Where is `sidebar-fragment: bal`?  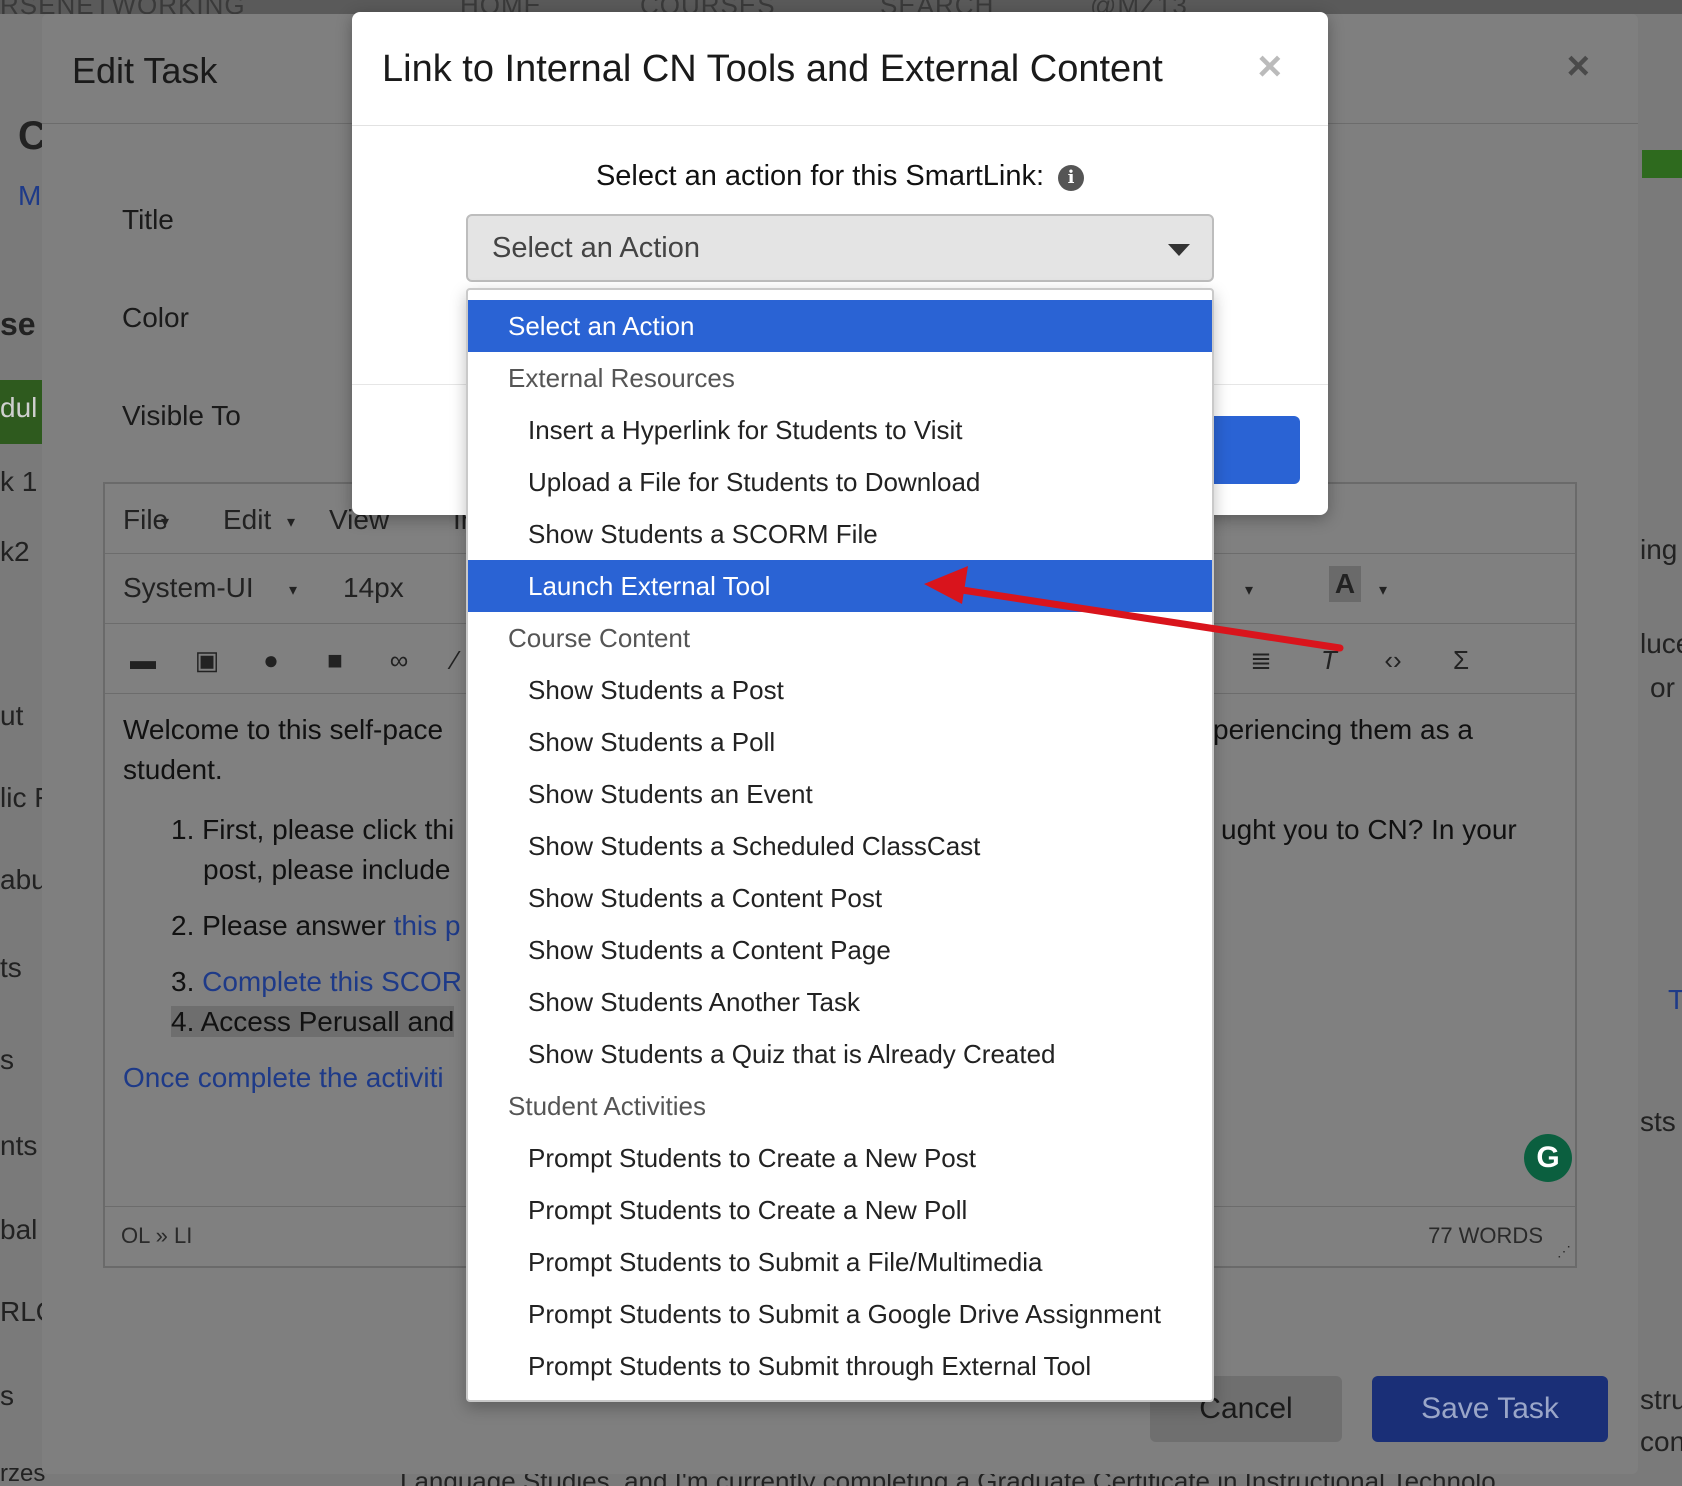 sidebar-fragment: bal is located at coordinates (18, 1230).